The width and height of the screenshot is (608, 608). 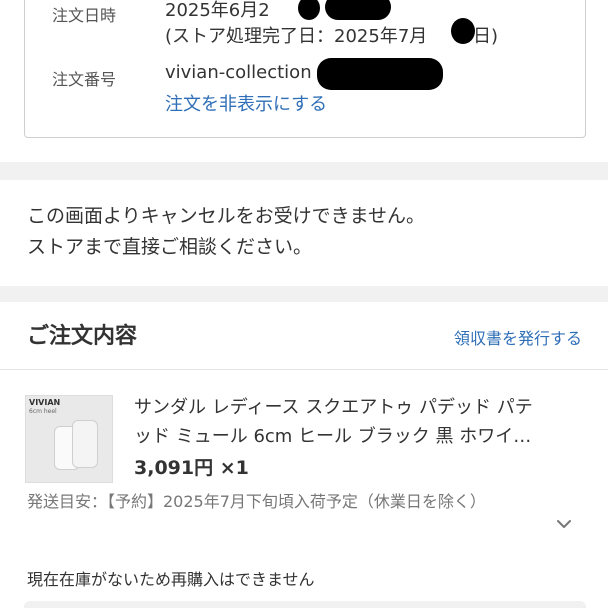 What do you see at coordinates (85, 444) in the screenshot?
I see `sandal-image` at bounding box center [85, 444].